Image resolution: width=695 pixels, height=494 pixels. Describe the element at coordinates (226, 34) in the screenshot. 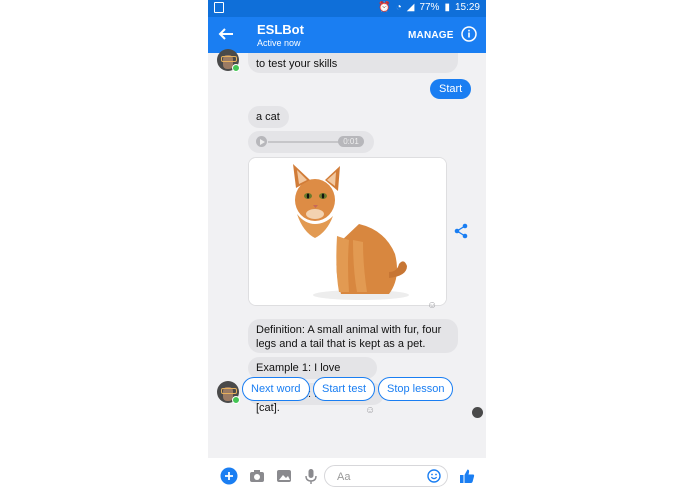

I see `back-arrow-icon` at that location.